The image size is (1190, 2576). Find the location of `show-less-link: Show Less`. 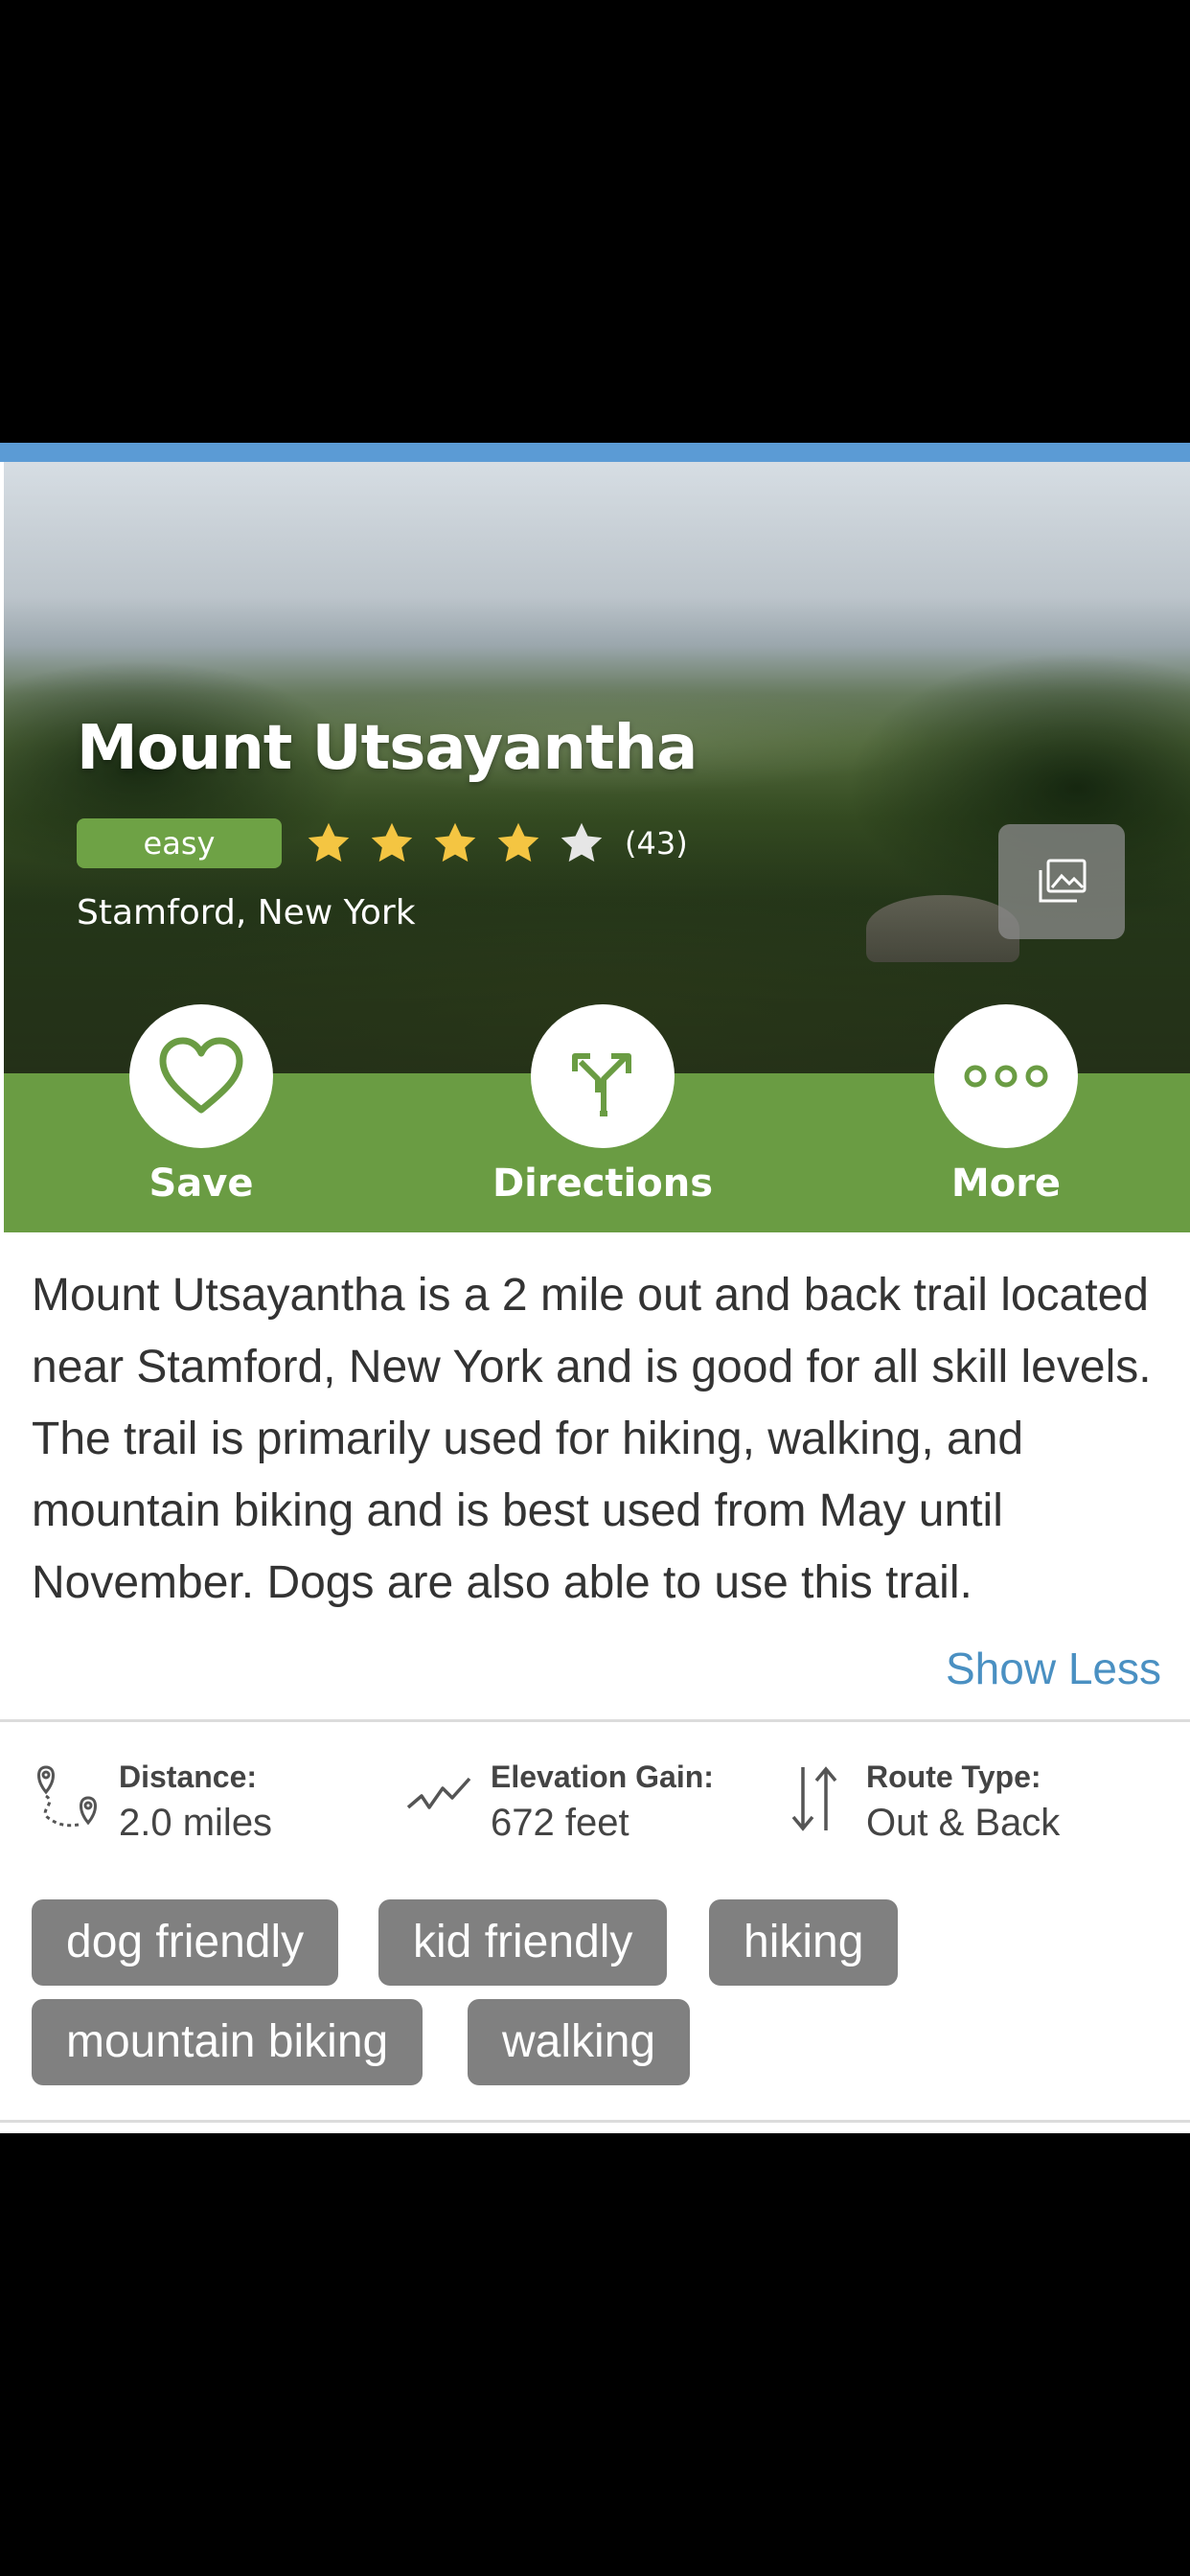

show-less-link: Show Less is located at coordinates (1053, 1668).